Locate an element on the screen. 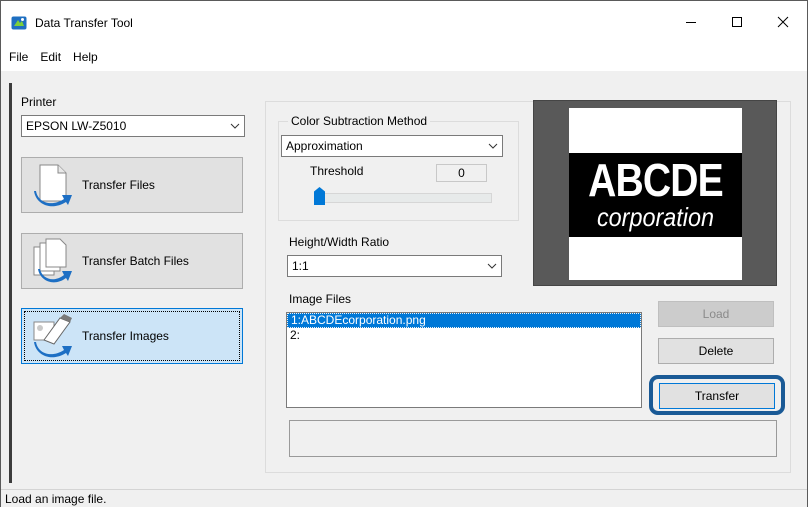 This screenshot has width=808, height=507. threshold-value: 0 is located at coordinates (461, 173).